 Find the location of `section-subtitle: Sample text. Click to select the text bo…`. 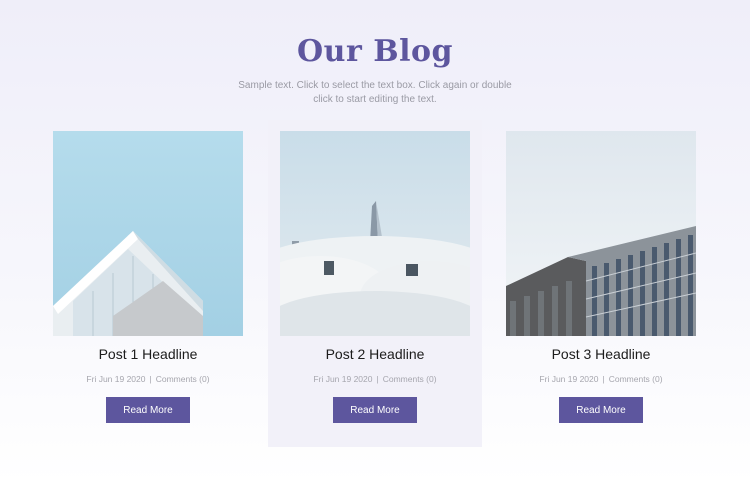

section-subtitle: Sample text. Click to select the text bo… is located at coordinates (375, 92).